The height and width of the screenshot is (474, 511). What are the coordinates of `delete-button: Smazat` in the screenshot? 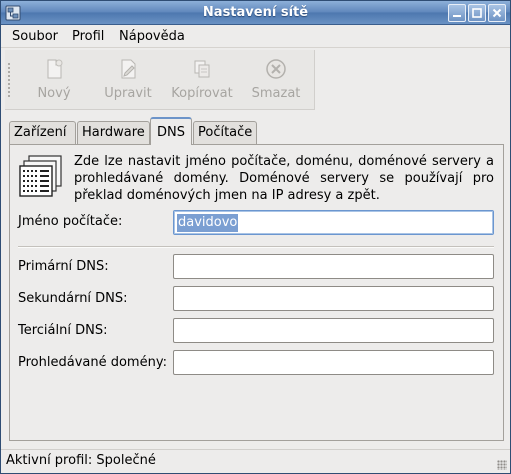 It's located at (276, 80).